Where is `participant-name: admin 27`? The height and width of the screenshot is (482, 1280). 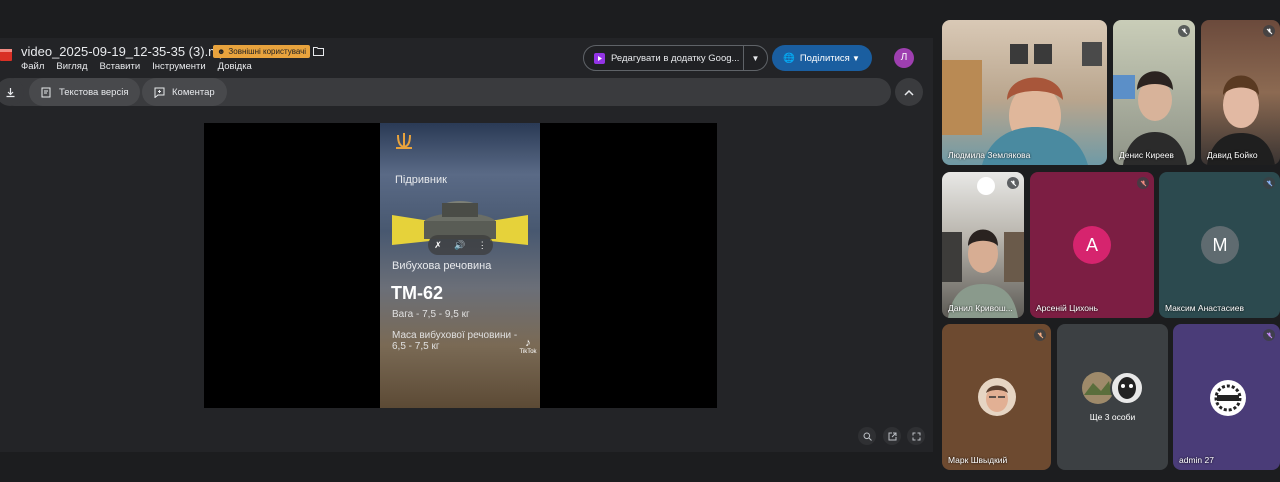 participant-name: admin 27 is located at coordinates (1196, 460).